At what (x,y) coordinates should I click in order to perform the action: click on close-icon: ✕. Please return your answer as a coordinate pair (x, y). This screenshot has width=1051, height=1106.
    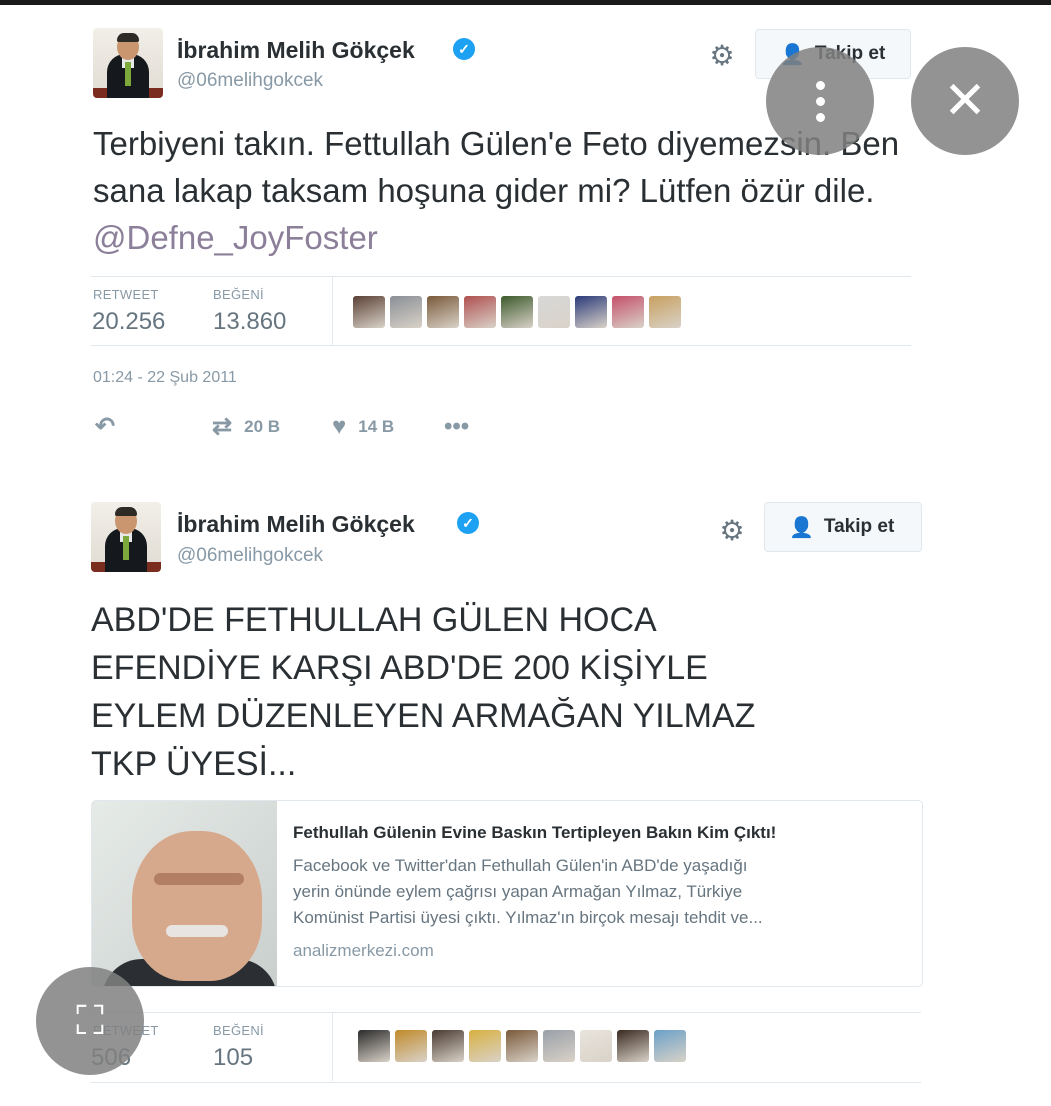
    Looking at the image, I should click on (965, 101).